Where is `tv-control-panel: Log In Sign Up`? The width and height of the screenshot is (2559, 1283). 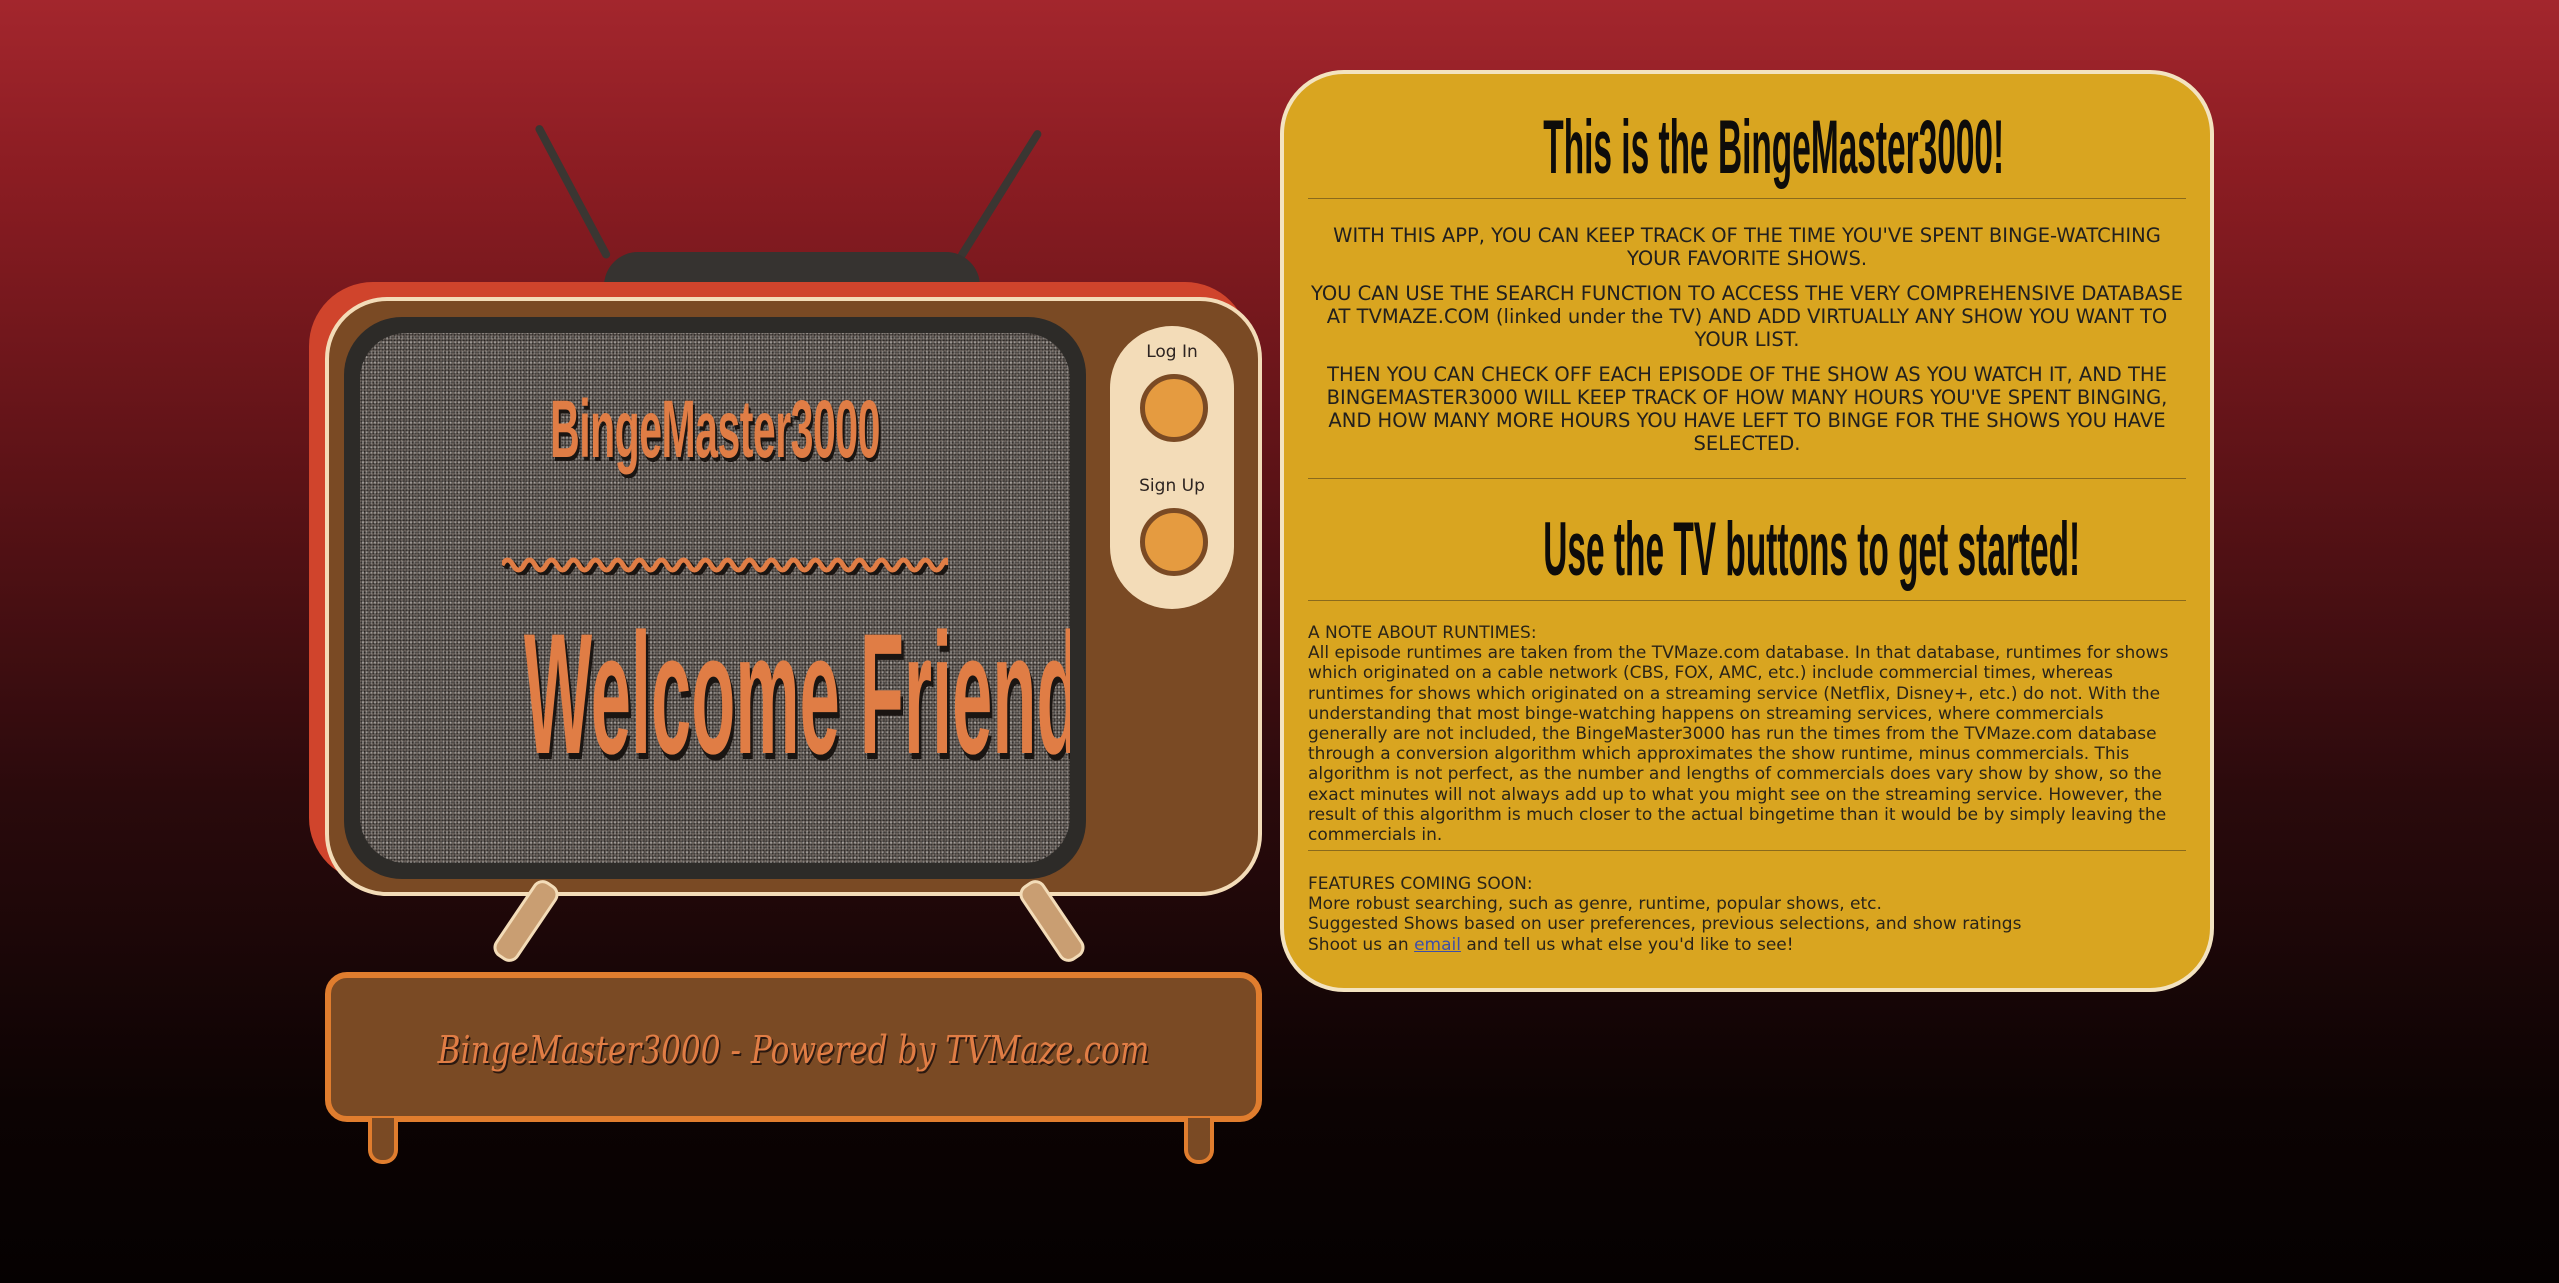 tv-control-panel: Log In Sign Up is located at coordinates (1172, 467).